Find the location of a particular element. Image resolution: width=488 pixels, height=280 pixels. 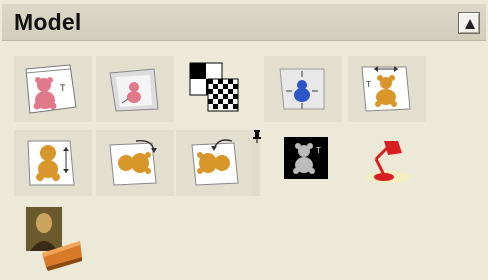

checkerboard-icon is located at coordinates (214, 87).